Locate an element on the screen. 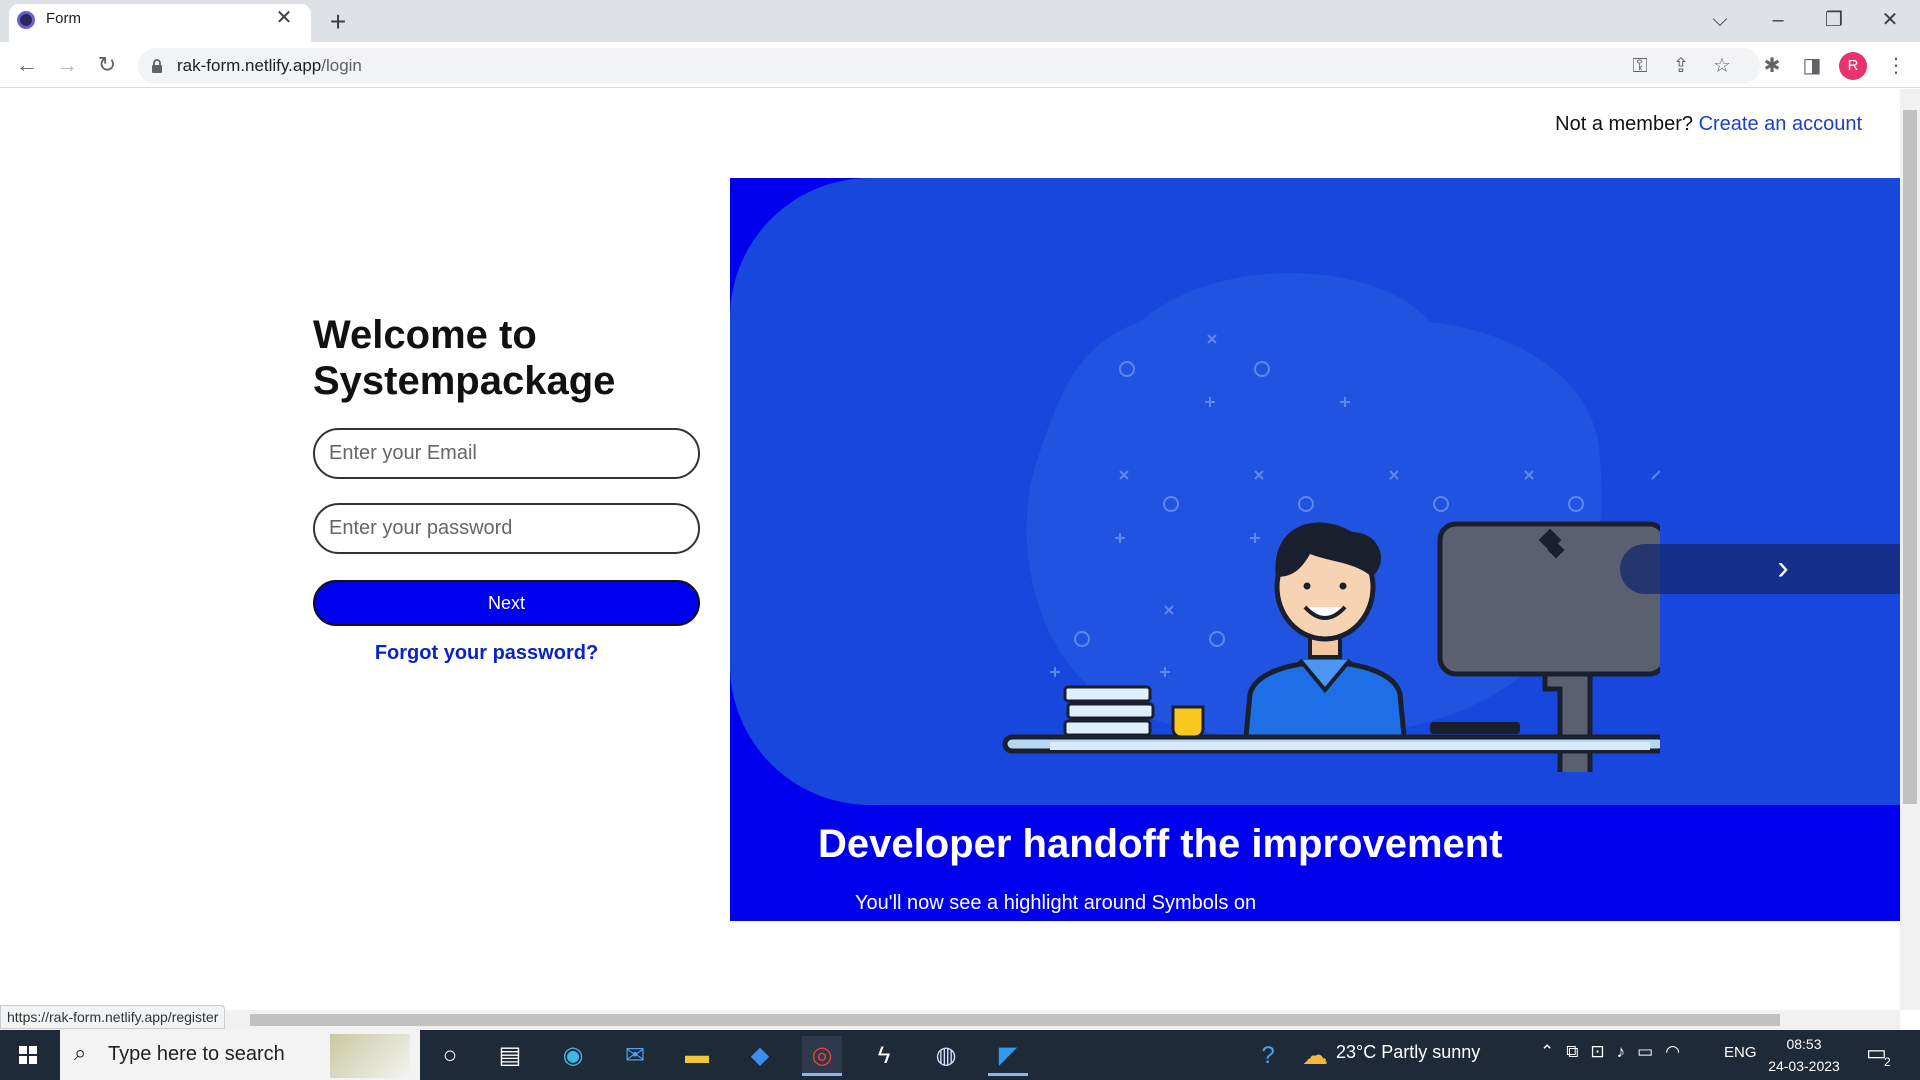 The width and height of the screenshot is (1920, 1080). search-highlight-image is located at coordinates (370, 1056).